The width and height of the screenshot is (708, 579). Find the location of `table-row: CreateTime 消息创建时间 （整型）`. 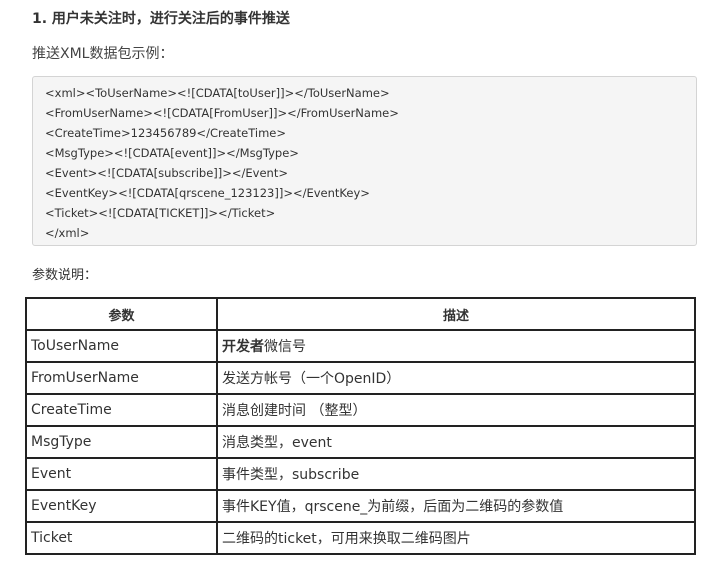

table-row: CreateTime 消息创建时间 （整型） is located at coordinates (360, 410).